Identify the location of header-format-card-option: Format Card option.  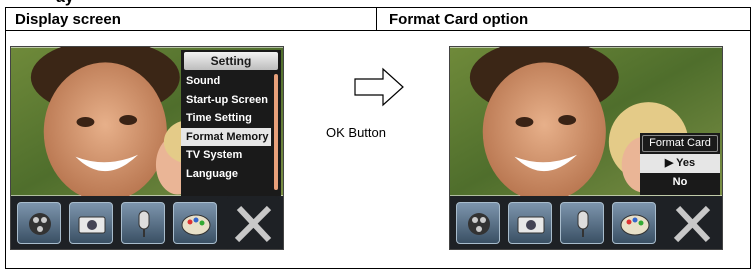
(459, 19).